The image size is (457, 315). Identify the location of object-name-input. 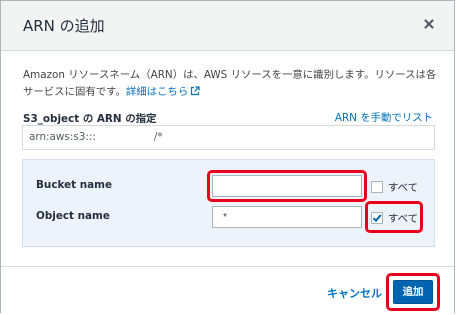
(287, 217).